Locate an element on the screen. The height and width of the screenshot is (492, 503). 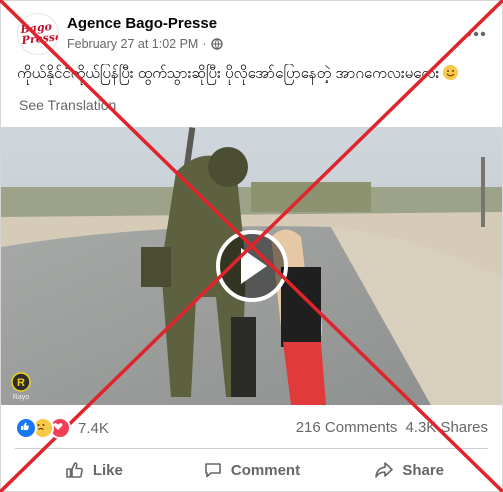
like-button: Like is located at coordinates (94, 470).